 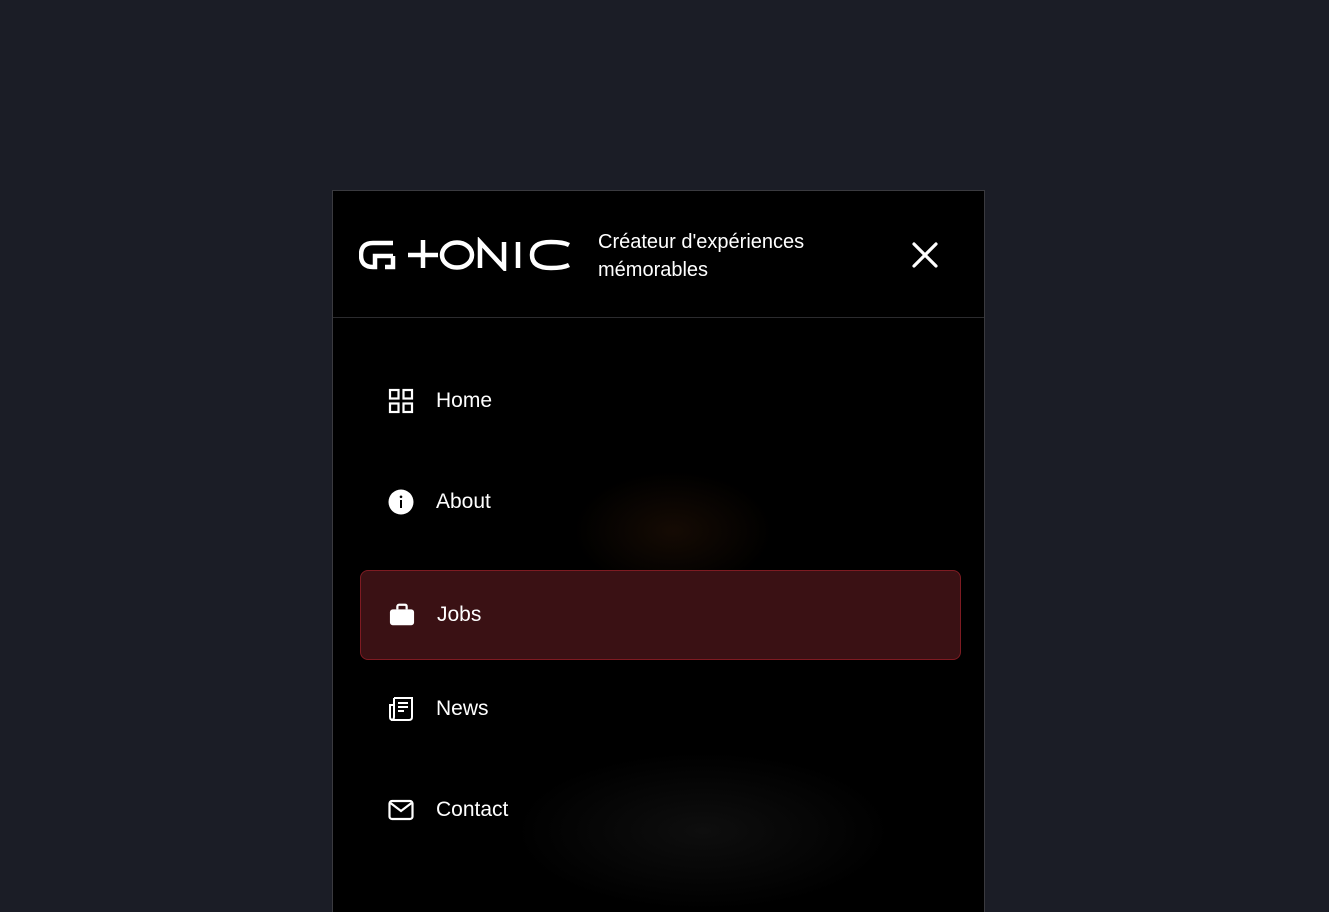 What do you see at coordinates (401, 905) in the screenshot?
I see `partial-icon` at bounding box center [401, 905].